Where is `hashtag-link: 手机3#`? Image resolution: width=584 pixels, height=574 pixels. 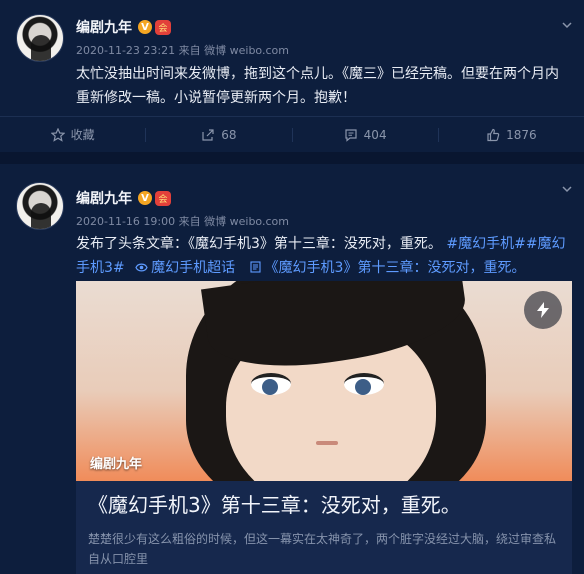 hashtag-link: 手机3# is located at coordinates (100, 268).